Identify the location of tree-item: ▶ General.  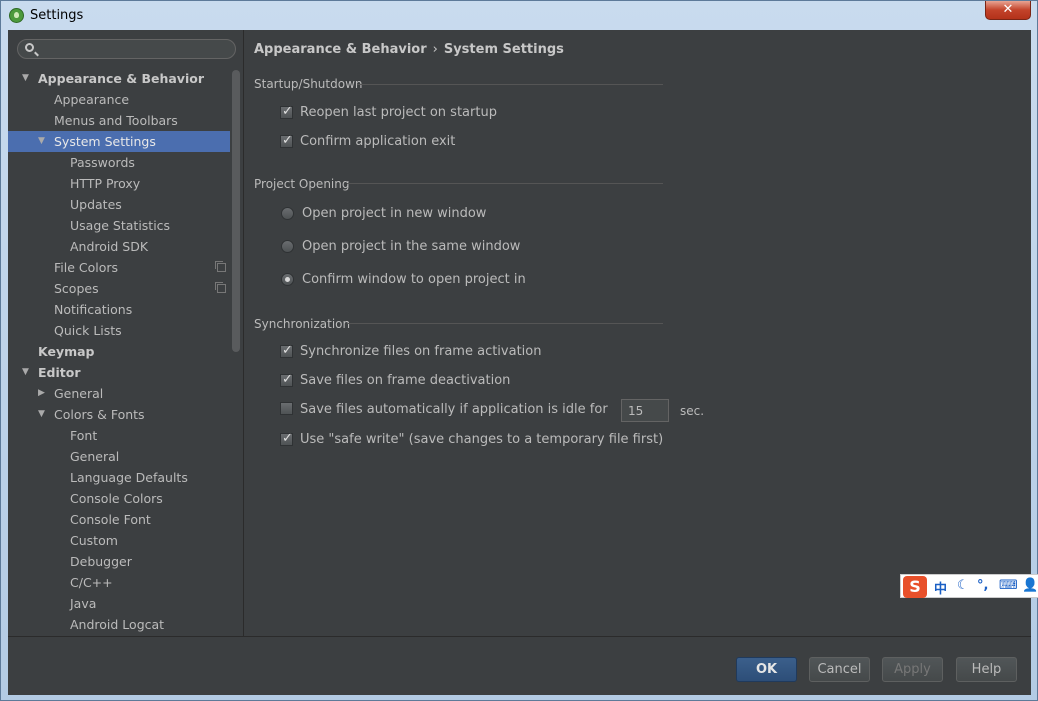
(119, 393).